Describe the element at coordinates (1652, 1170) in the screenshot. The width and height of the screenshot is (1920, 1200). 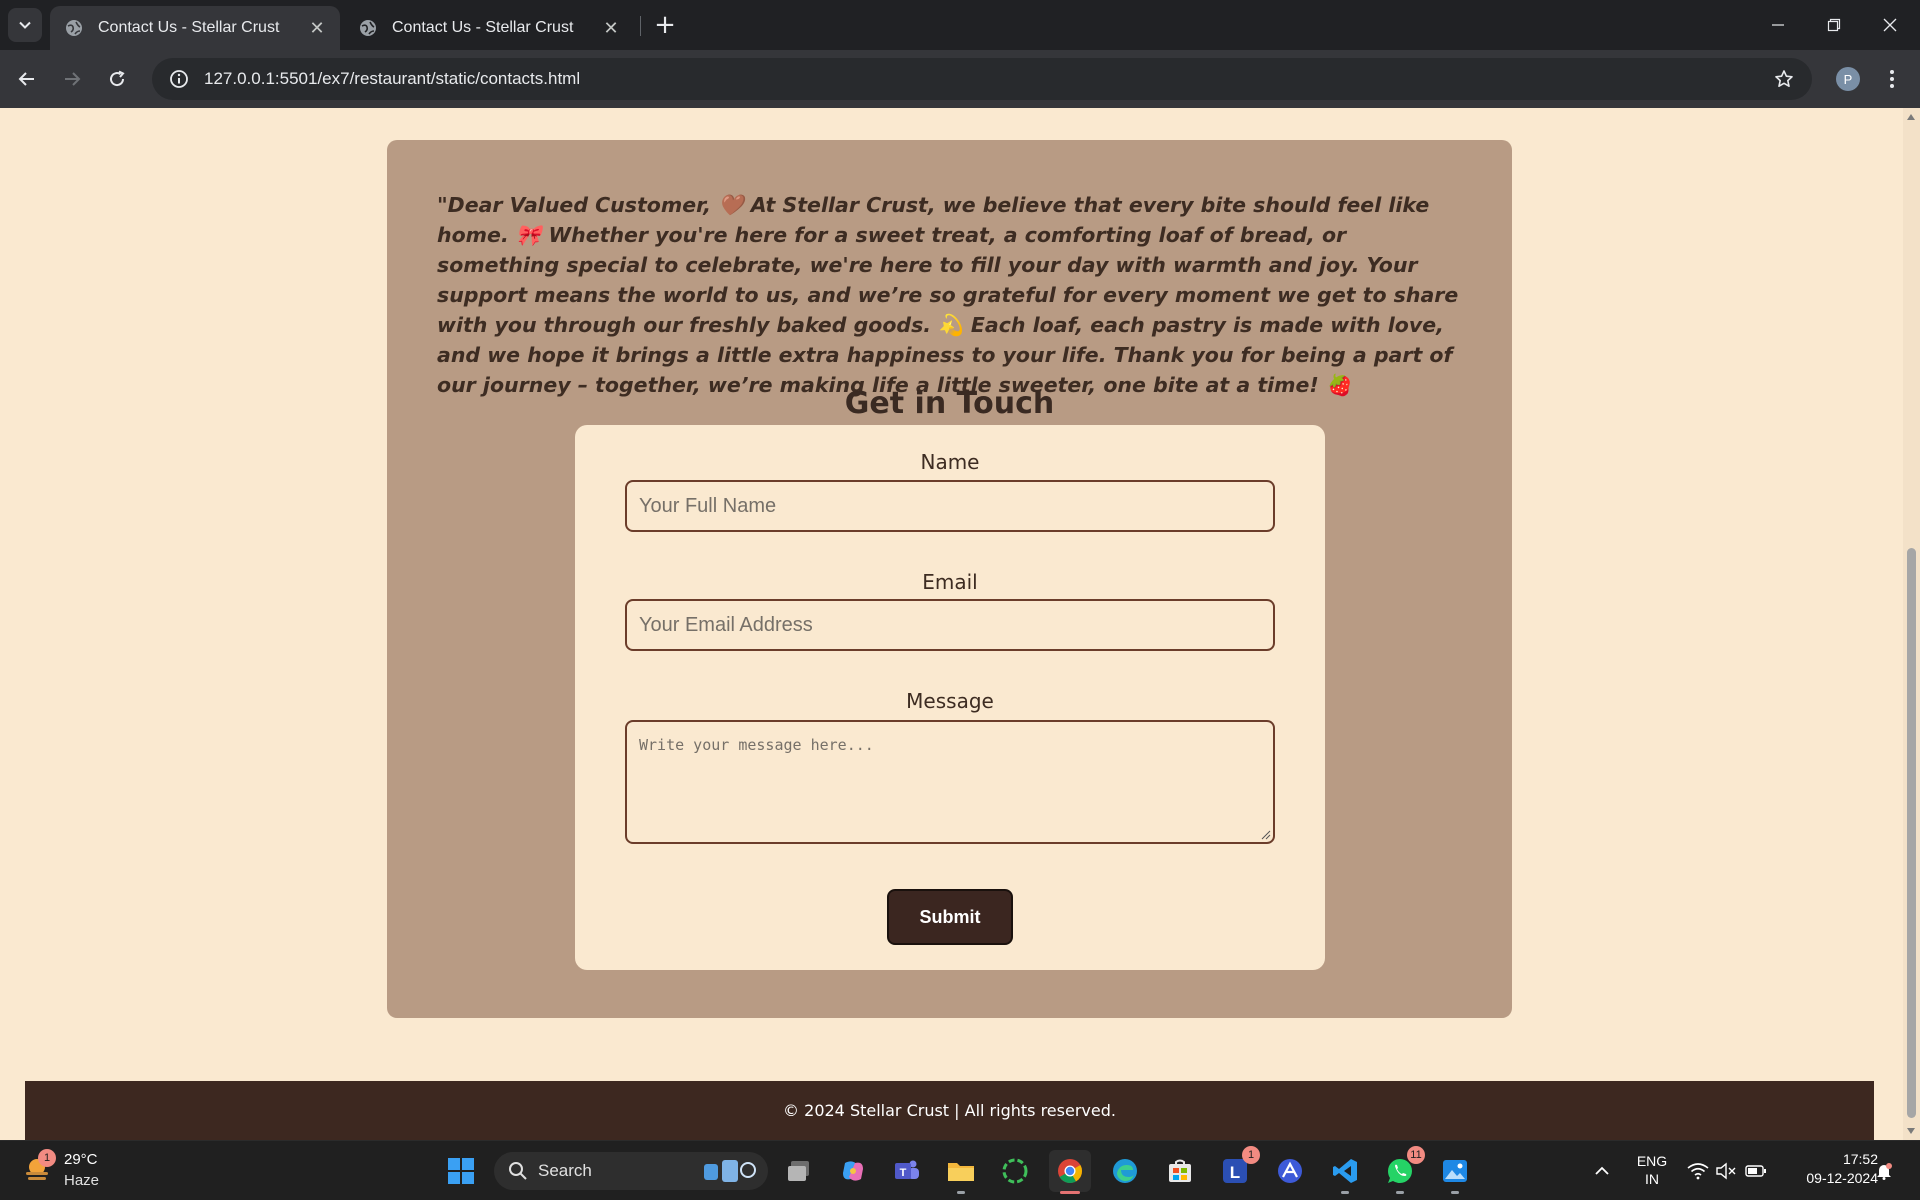
I see `language-indicator: ENG IN` at that location.